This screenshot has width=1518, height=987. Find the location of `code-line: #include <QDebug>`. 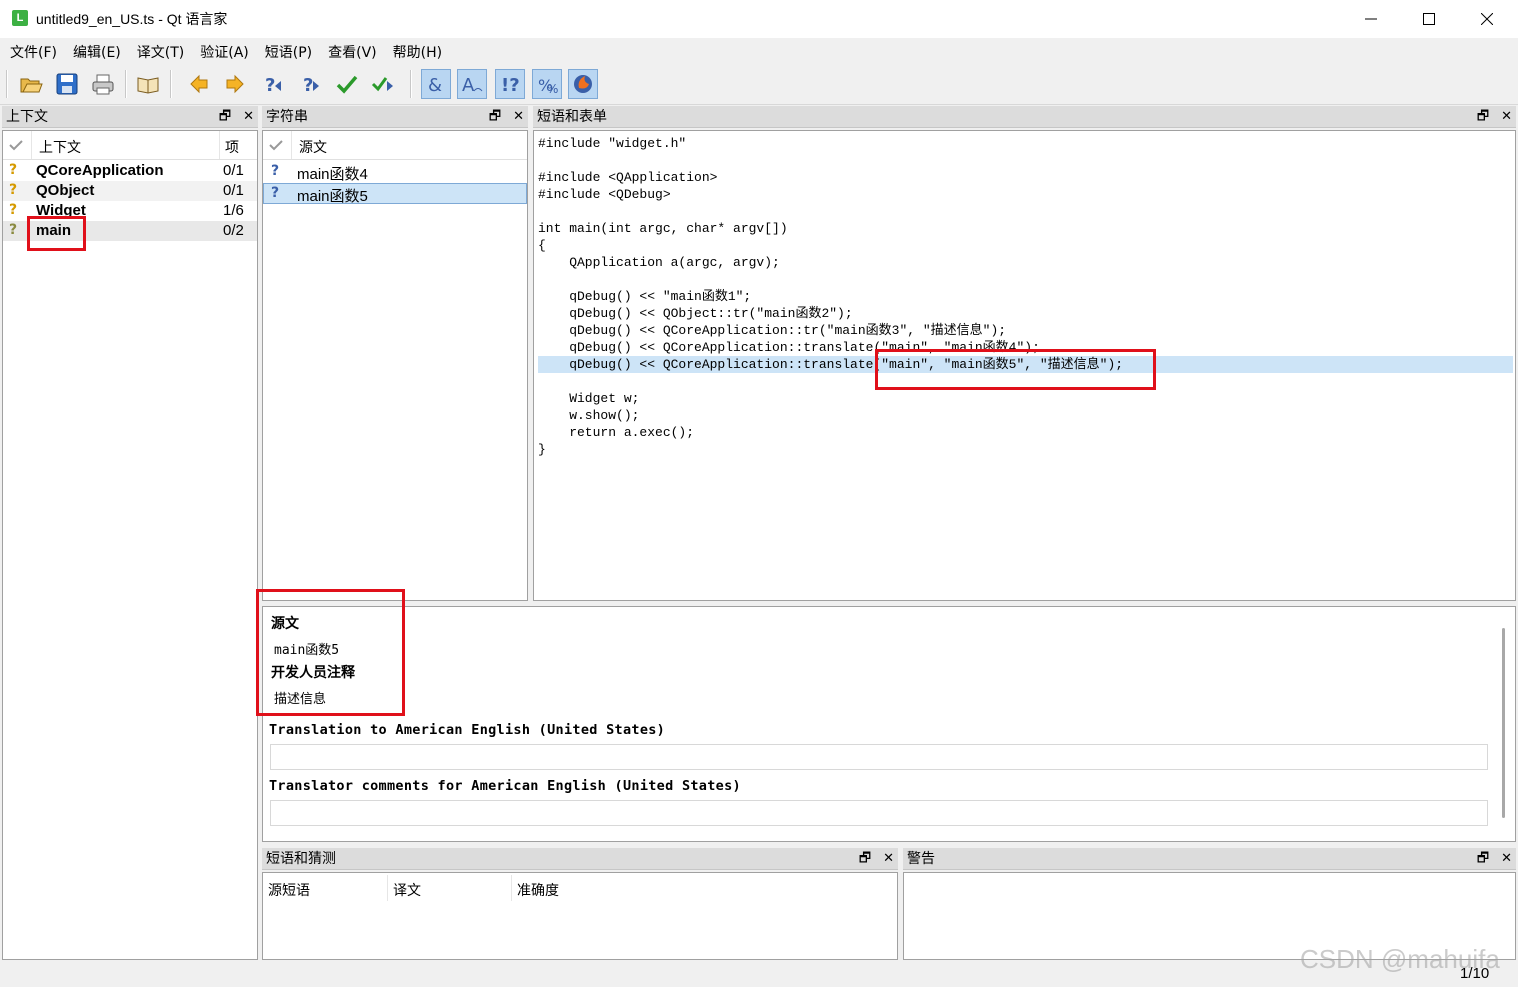

code-line: #include <QDebug> is located at coordinates (604, 194).